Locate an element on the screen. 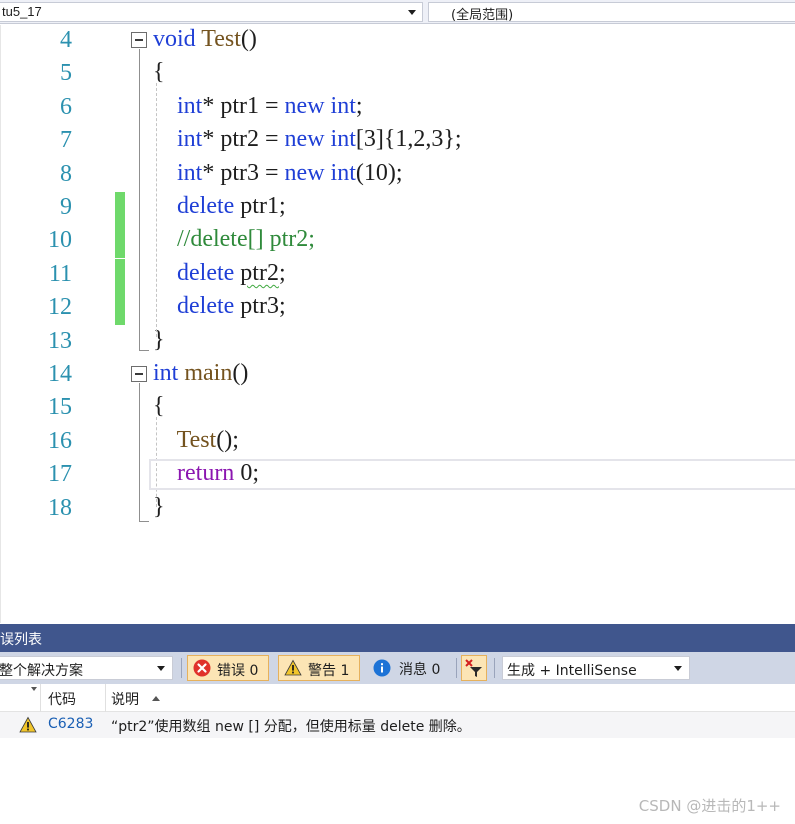 This screenshot has width=795, height=824. code-text: int* ptr1 = new int; is located at coordinates (258, 106).